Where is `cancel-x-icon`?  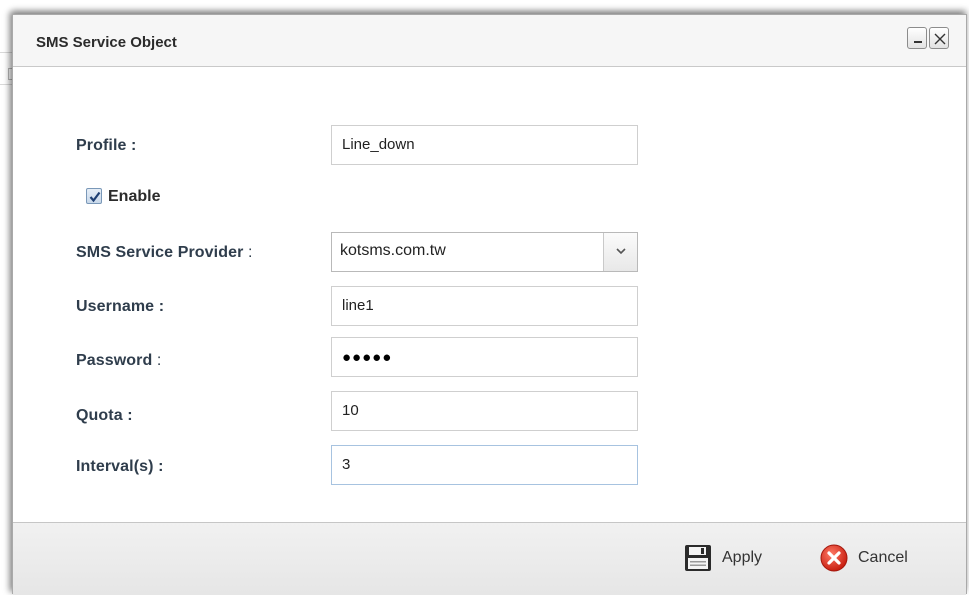 cancel-x-icon is located at coordinates (834, 558).